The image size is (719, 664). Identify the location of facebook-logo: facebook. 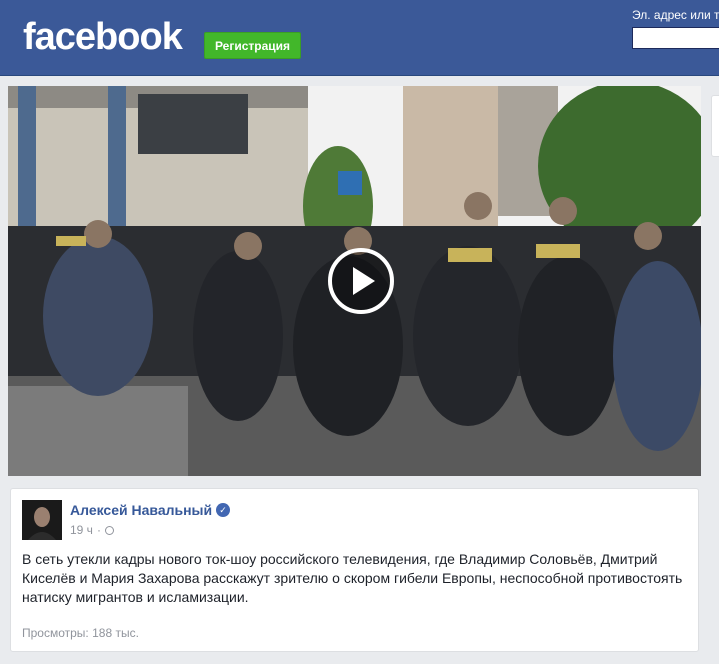
(103, 37).